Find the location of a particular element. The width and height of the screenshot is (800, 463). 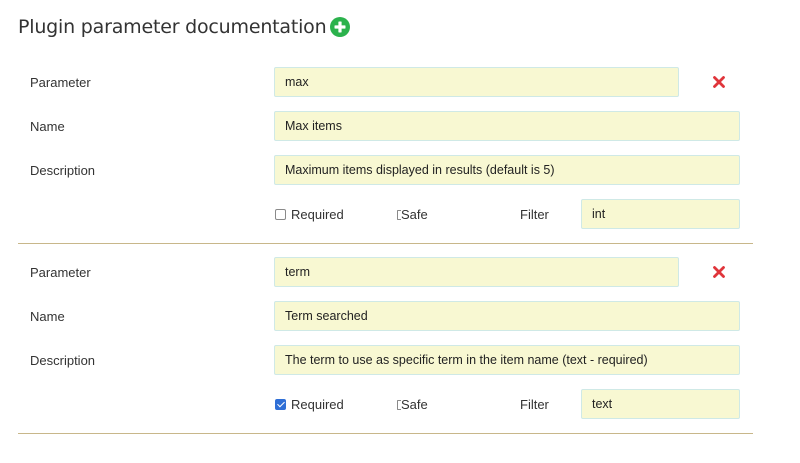

parameter-input: max is located at coordinates (476, 82).